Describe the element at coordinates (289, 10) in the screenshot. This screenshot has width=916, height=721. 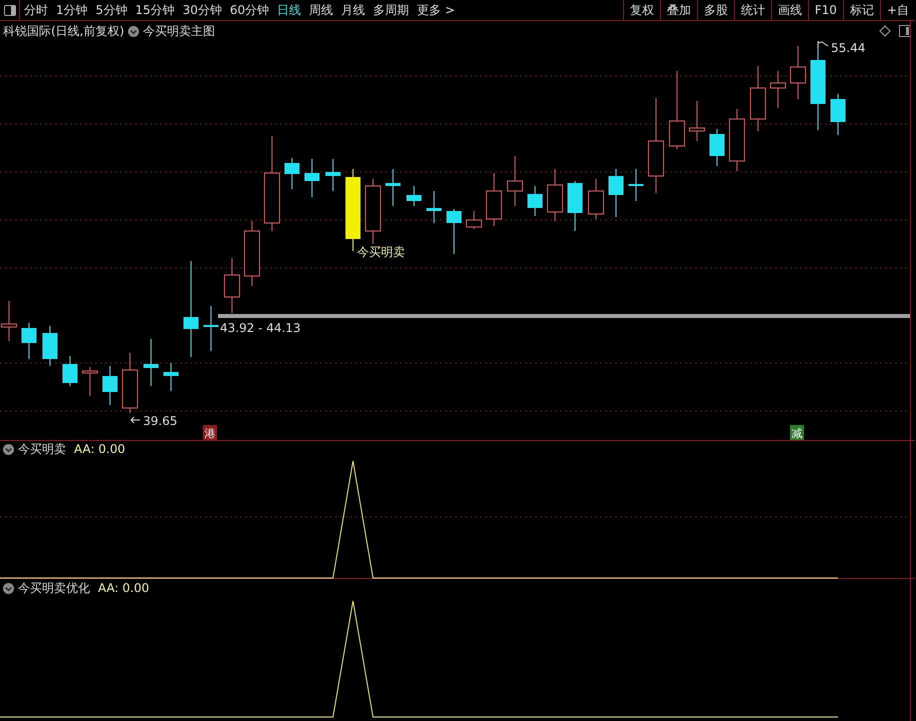
I see `period-tab: 日线` at that location.